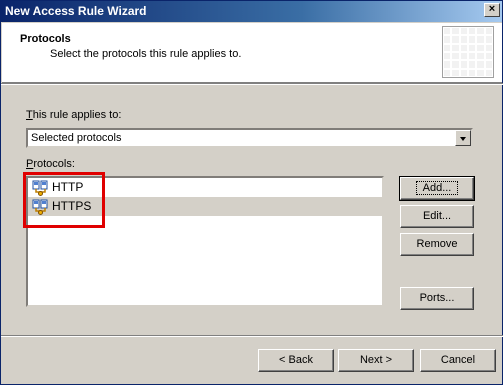 This screenshot has width=503, height=385. What do you see at coordinates (458, 360) in the screenshot?
I see `cancel-button: Cancel` at bounding box center [458, 360].